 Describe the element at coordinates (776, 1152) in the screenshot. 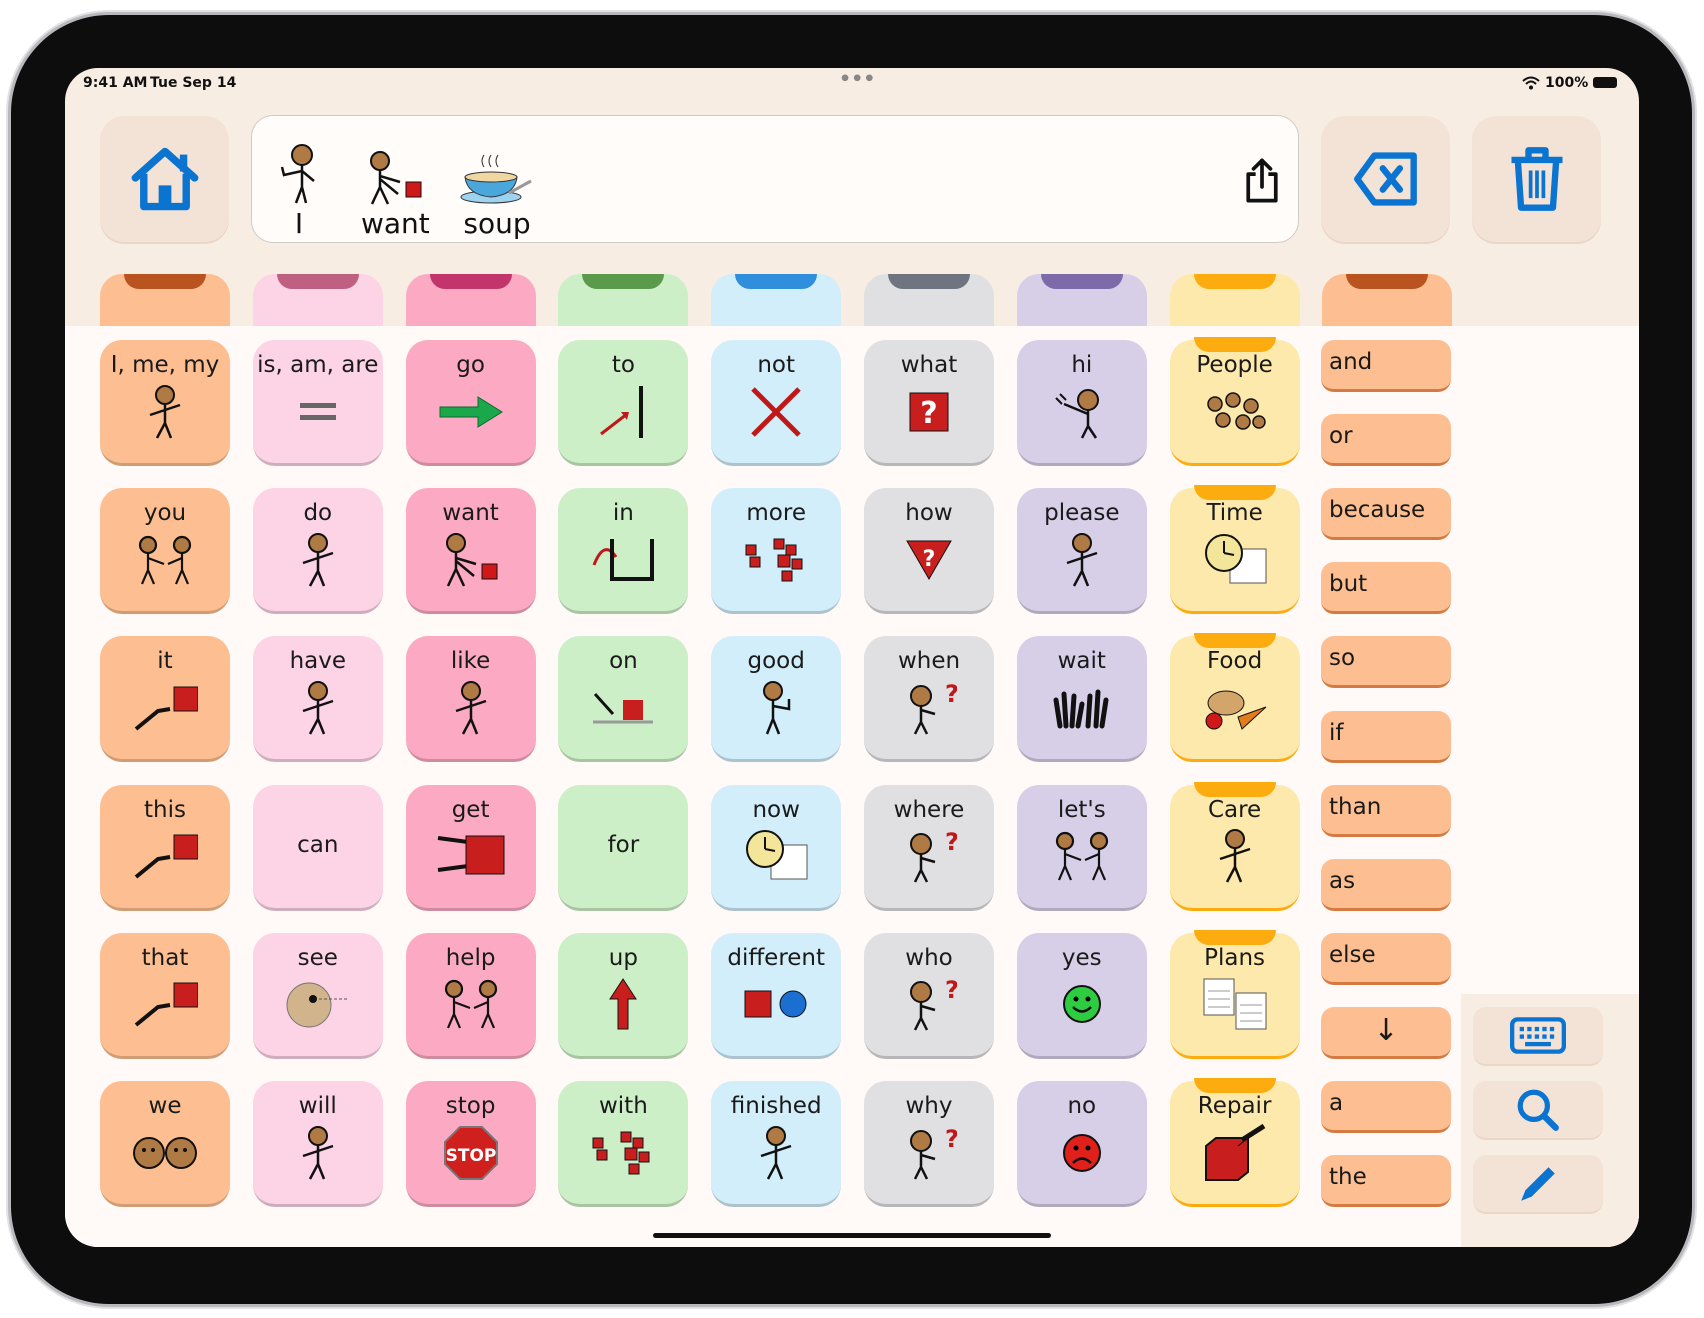

I see `person-icon` at that location.